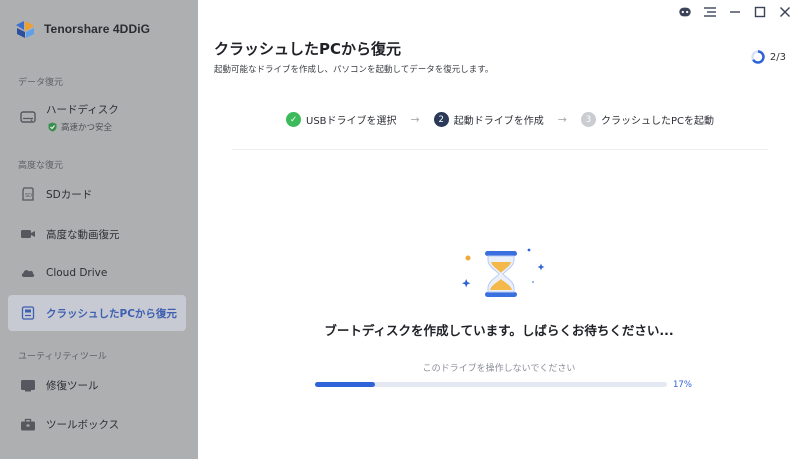  I want to click on sidebar-item-sd-card: SD SDカード, so click(97, 194).